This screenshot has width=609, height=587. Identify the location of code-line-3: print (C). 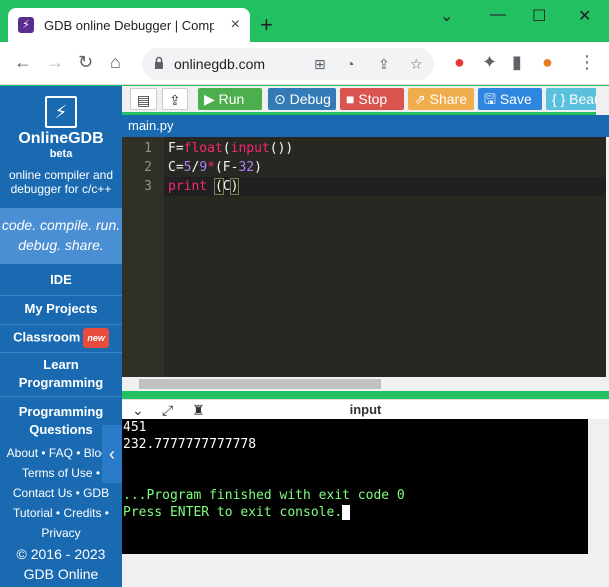
(204, 186).